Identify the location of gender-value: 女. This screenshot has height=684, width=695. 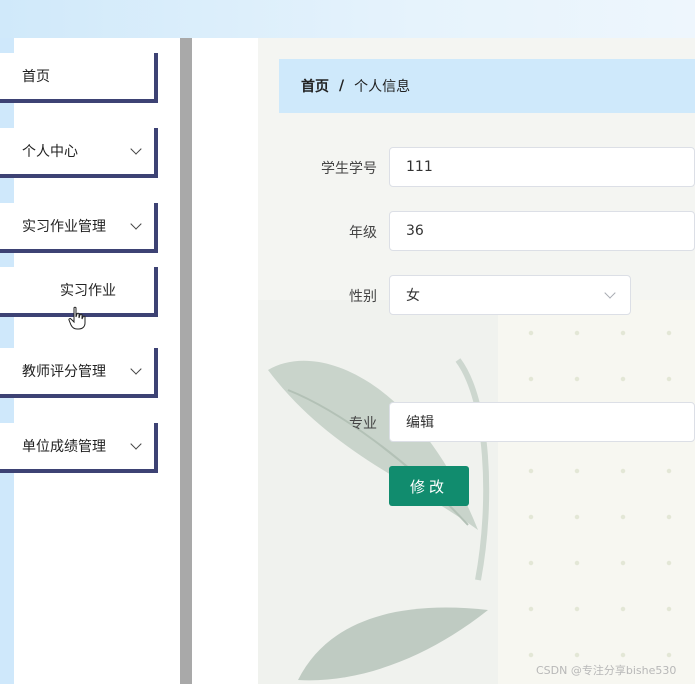
(413, 296).